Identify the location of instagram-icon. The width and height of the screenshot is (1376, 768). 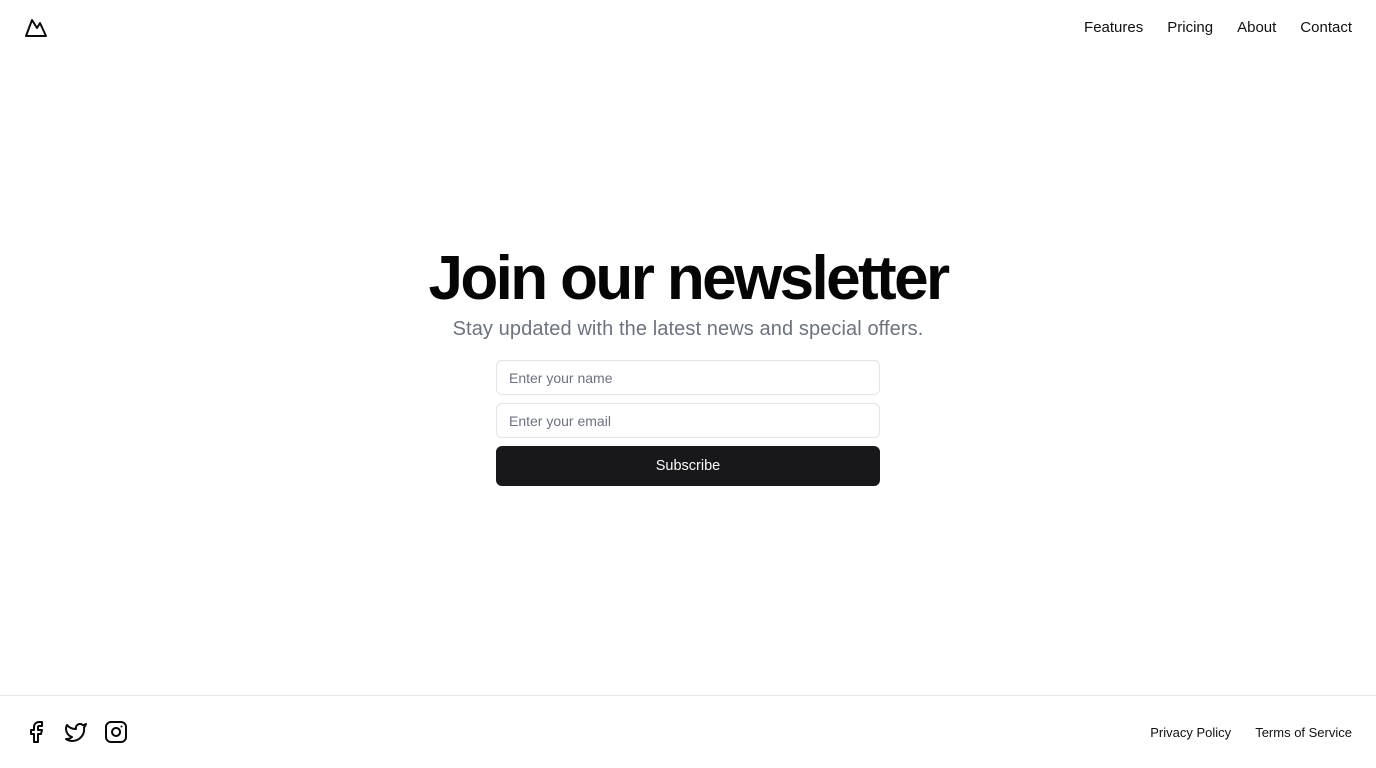
(116, 732).